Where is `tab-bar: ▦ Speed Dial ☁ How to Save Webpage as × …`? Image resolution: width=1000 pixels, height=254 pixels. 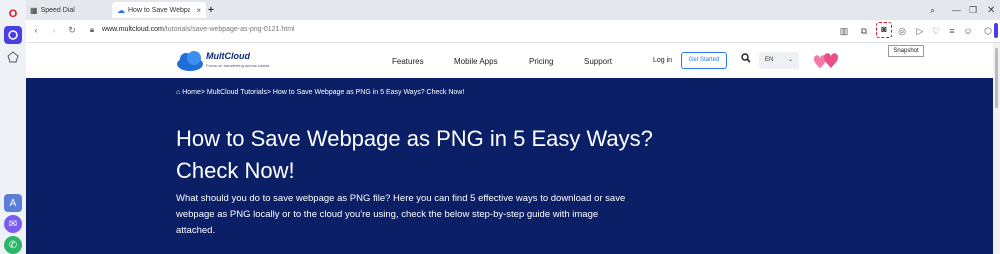
tab-bar: ▦ Speed Dial ☁ How to Save Webpage as × … is located at coordinates (513, 10).